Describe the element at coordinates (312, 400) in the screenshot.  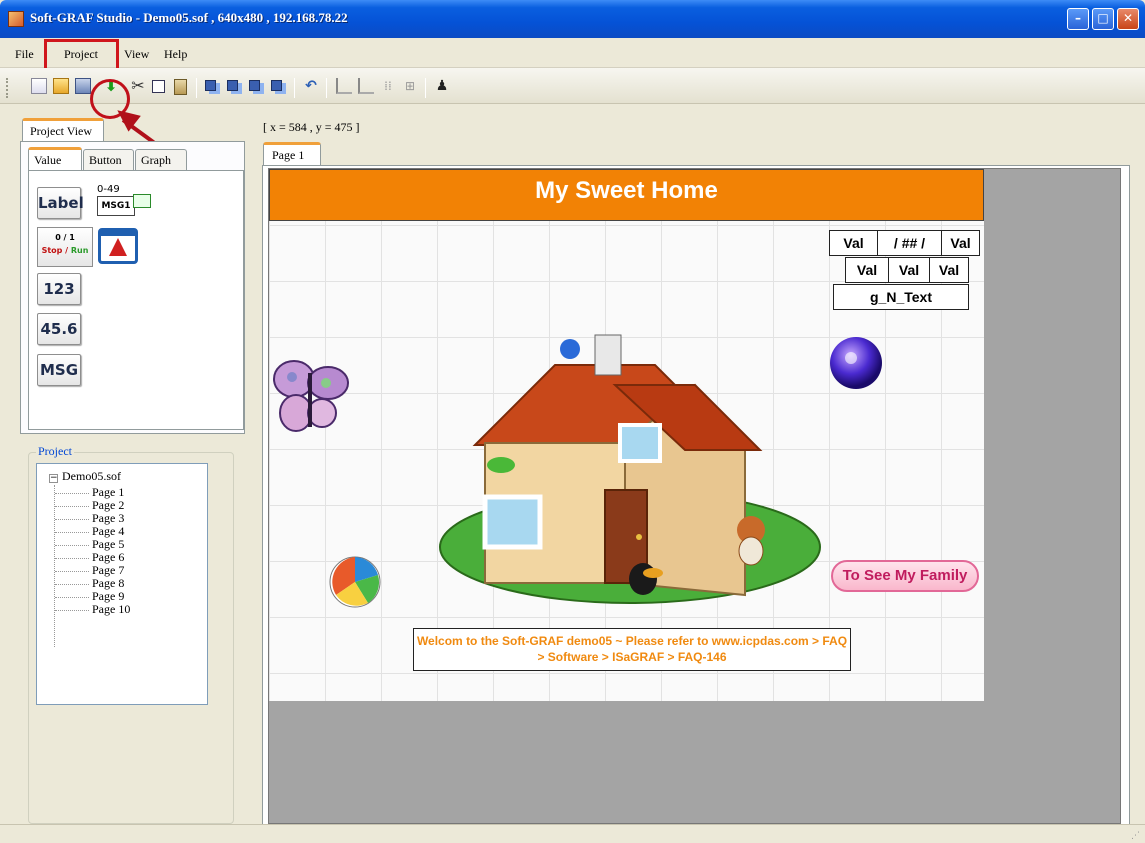
I see `butterfly-image` at that location.